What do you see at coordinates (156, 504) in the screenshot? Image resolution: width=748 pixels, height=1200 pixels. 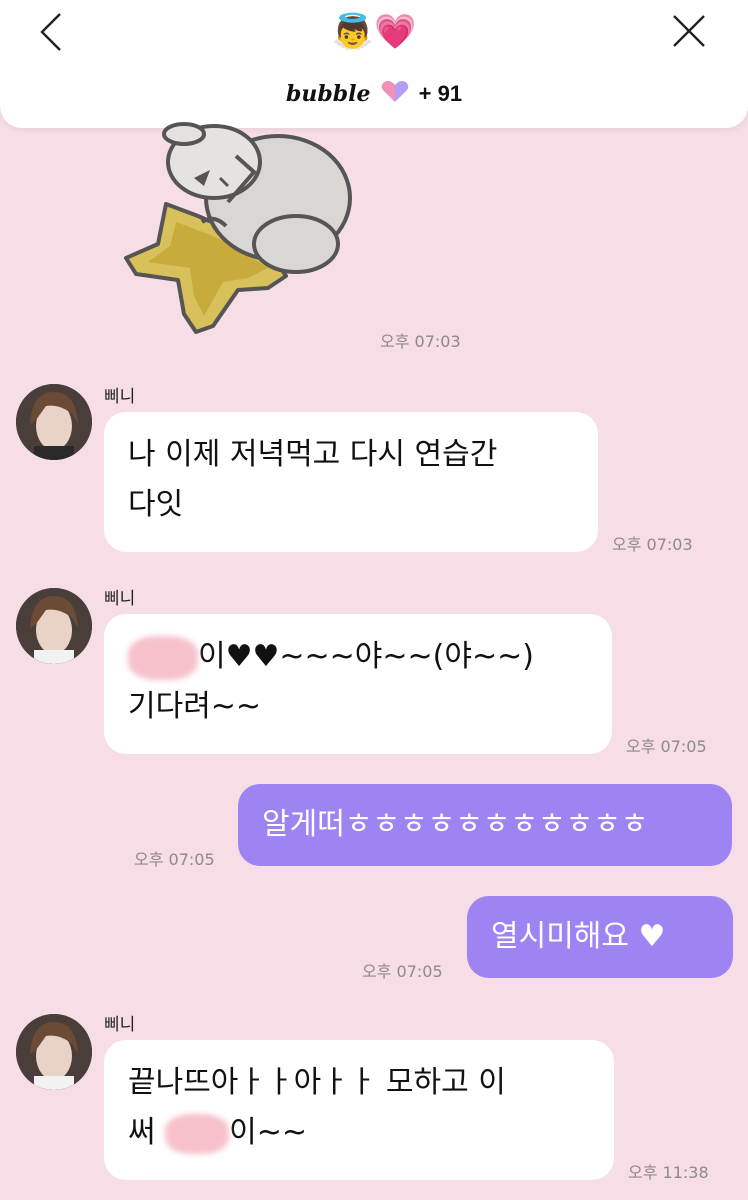 I see `message-text: 다잇` at bounding box center [156, 504].